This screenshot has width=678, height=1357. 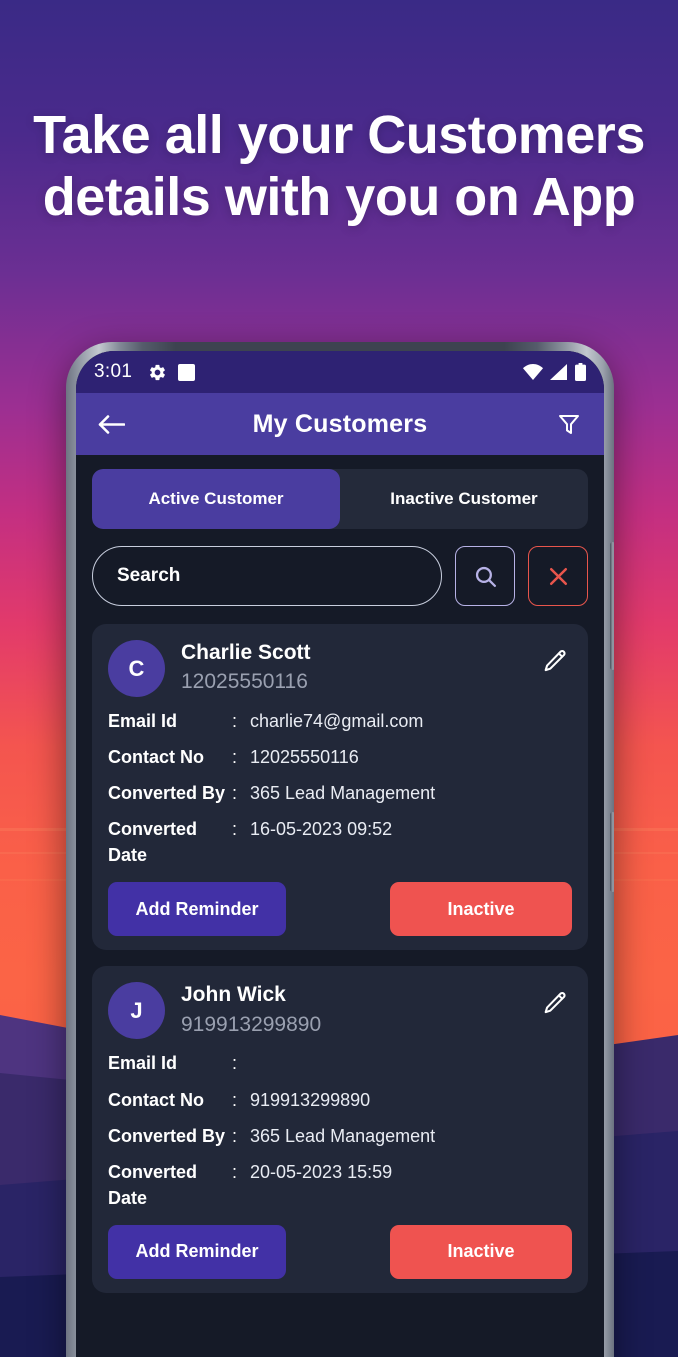 I want to click on search-row, so click(x=340, y=576).